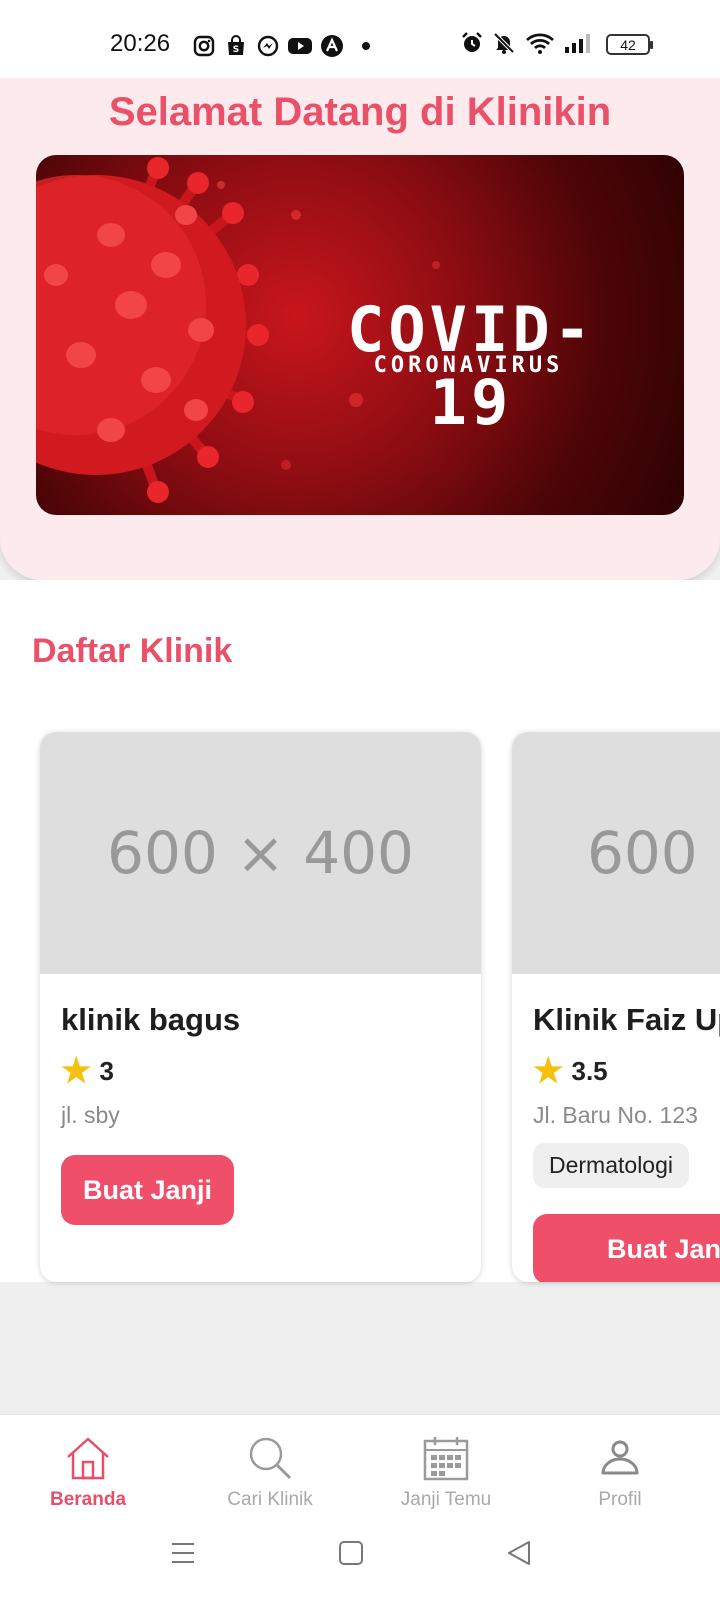 This screenshot has height=1600, width=720. Describe the element at coordinates (270, 1458) in the screenshot. I see `search-icon` at that location.